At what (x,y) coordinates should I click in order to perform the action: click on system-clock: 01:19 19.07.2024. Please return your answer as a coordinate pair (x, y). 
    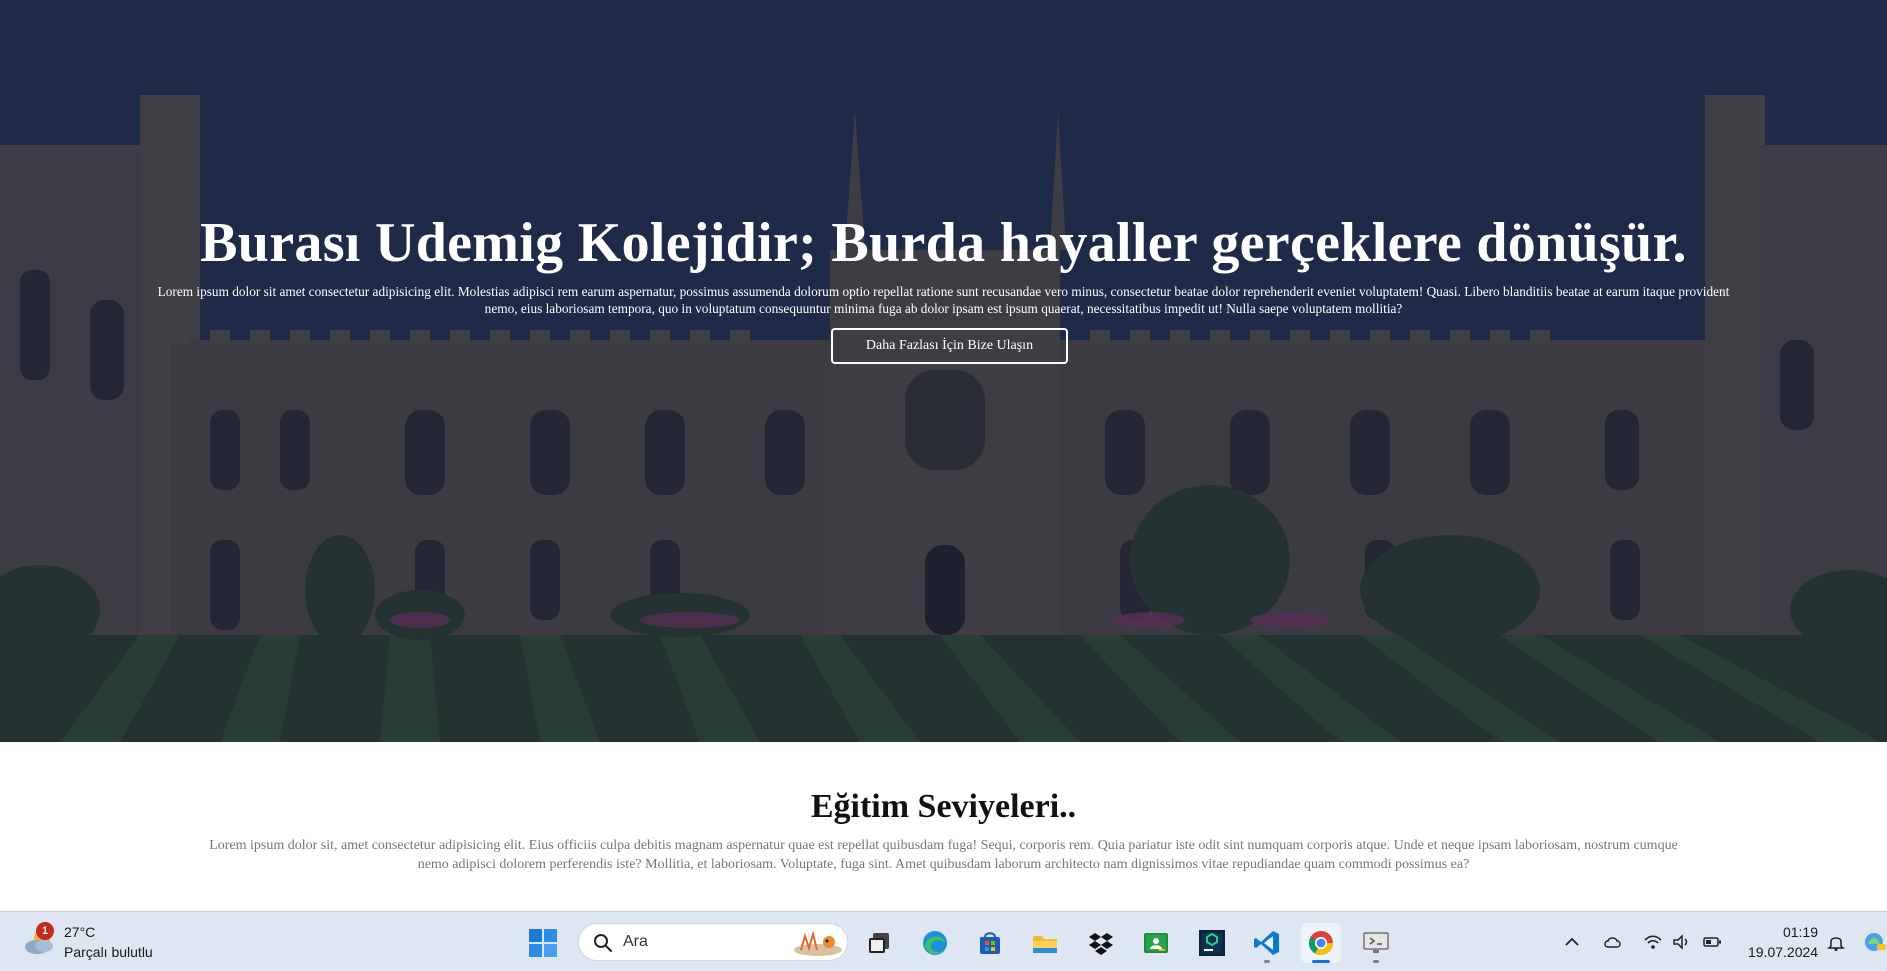
    Looking at the image, I should click on (1783, 942).